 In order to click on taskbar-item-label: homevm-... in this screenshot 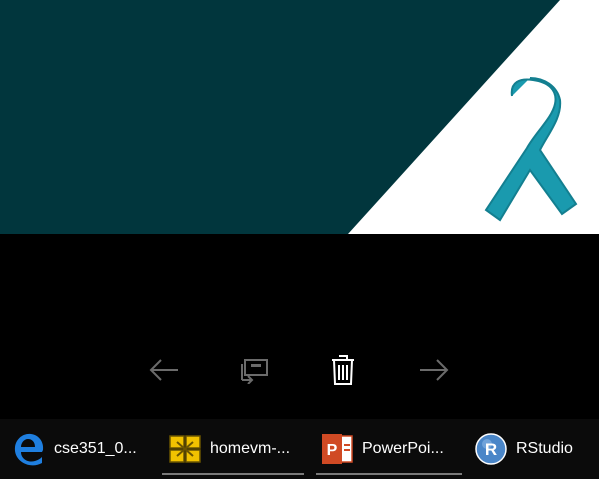, I will do `click(250, 448)`.